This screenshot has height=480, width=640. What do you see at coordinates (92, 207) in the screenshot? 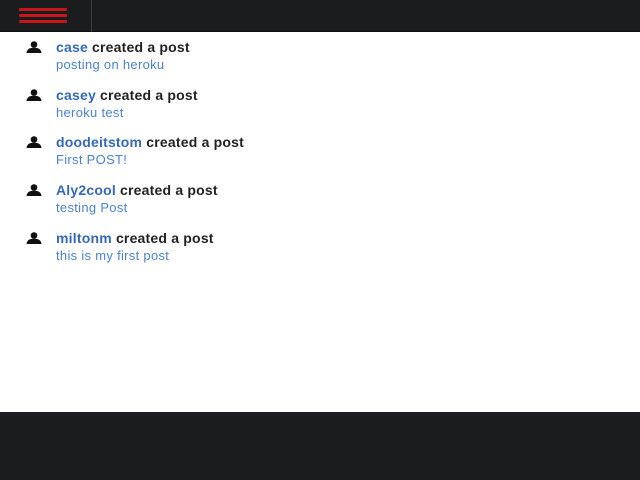
I see `post-title-link: testing Post` at bounding box center [92, 207].